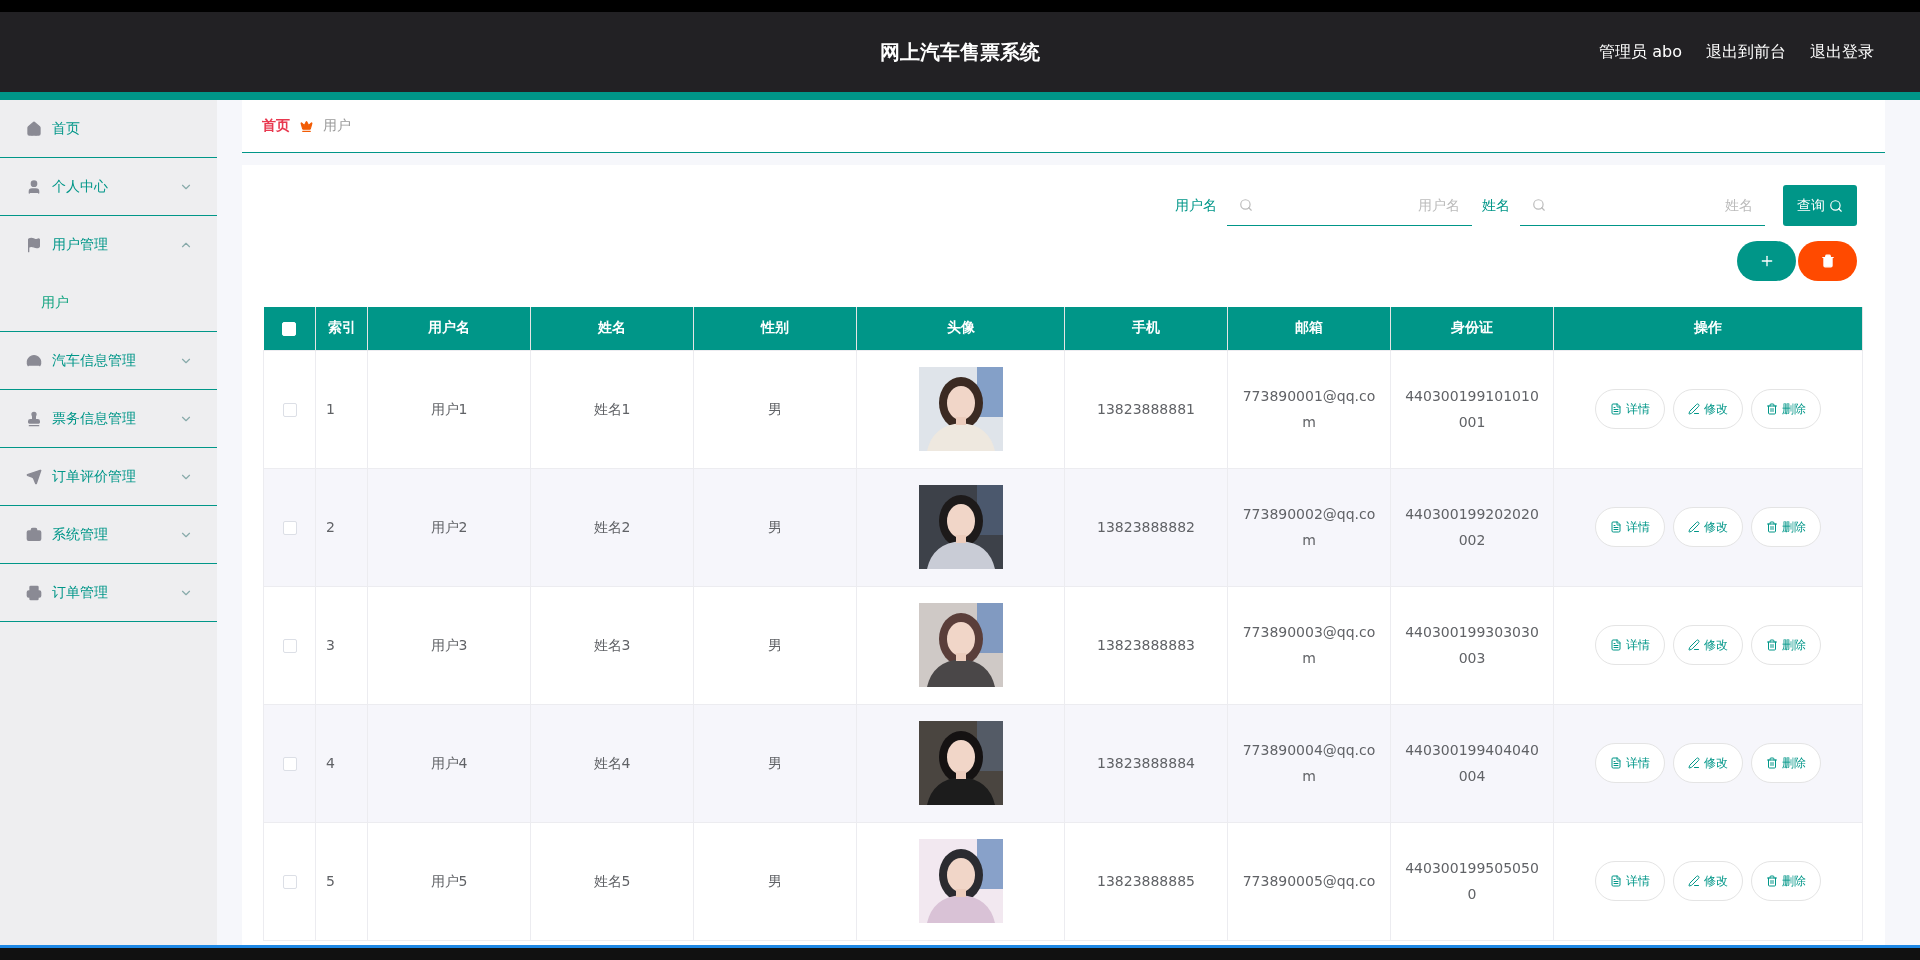 This screenshot has height=960, width=1920. Describe the element at coordinates (108, 245) in the screenshot. I see `sidebar-item: 用户管理` at that location.